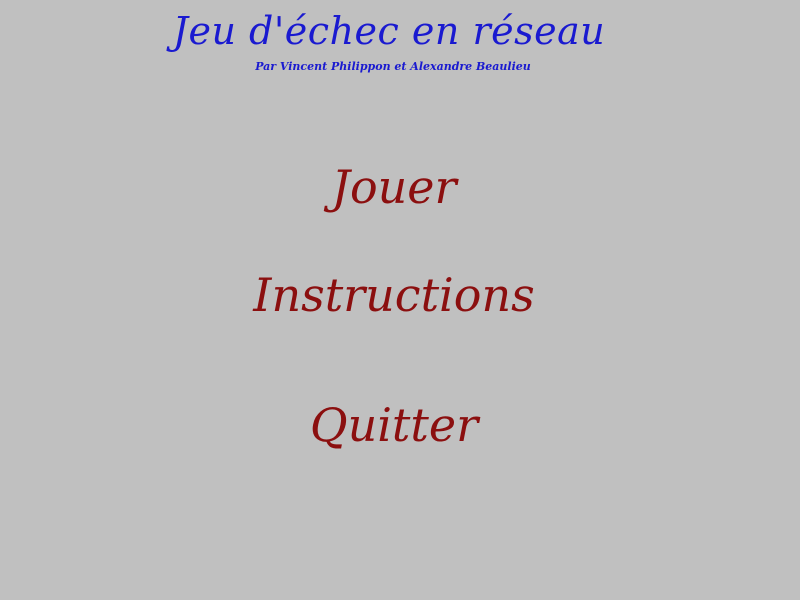 This screenshot has height=600, width=800. What do you see at coordinates (394, 295) in the screenshot?
I see `instructions-button: Instructions` at bounding box center [394, 295].